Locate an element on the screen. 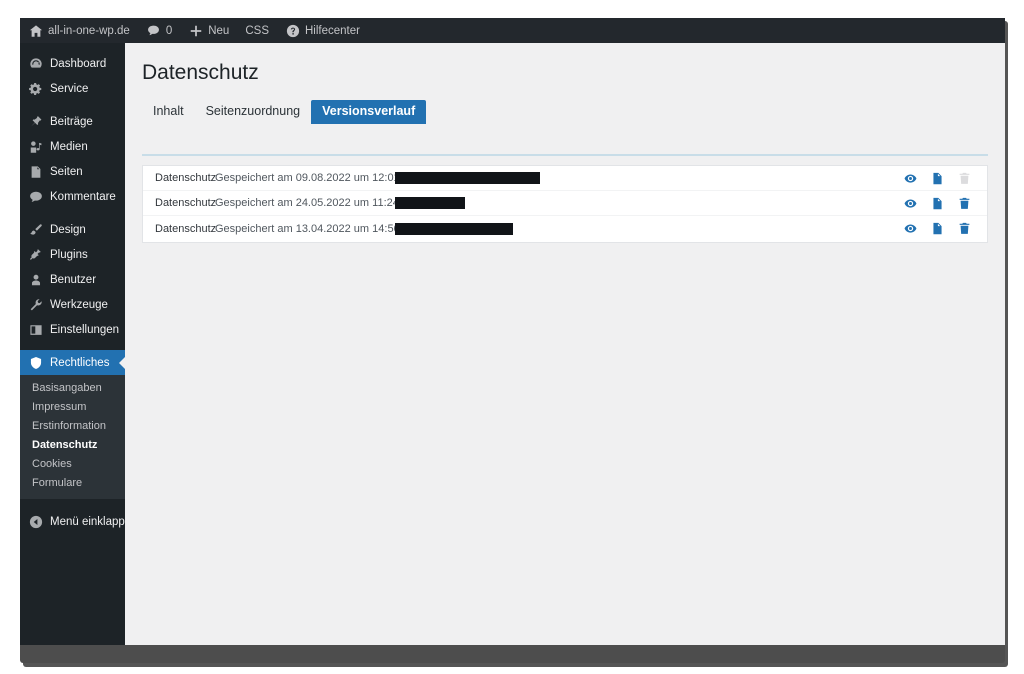  sidebar-item-design: Design is located at coordinates (72, 229).